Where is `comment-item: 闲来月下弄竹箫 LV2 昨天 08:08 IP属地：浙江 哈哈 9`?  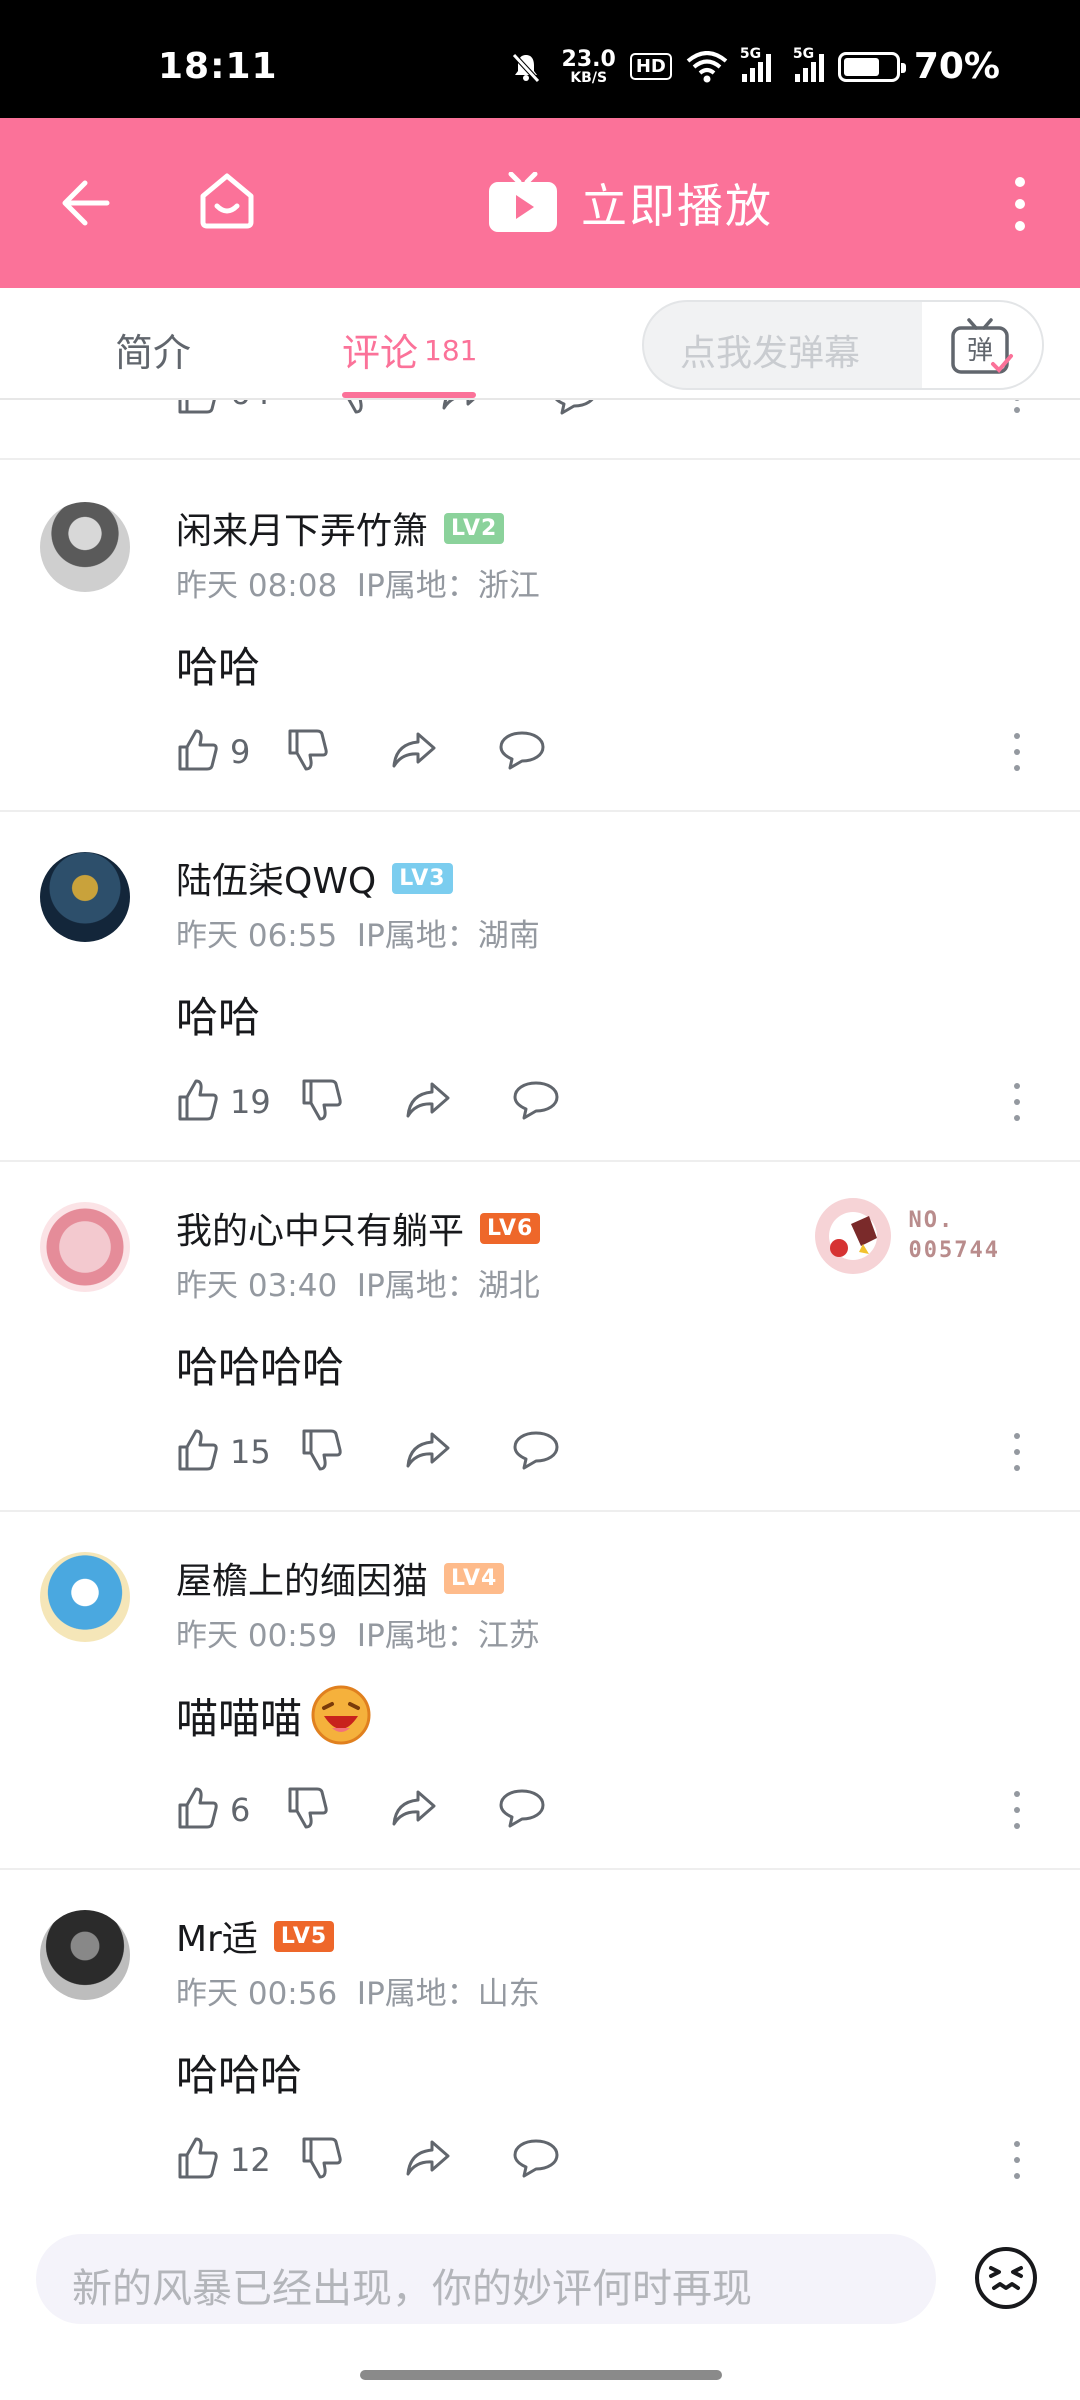
comment-item: 闲来月下弄竹箫 LV2 昨天 08:08 IP属地：浙江 哈哈 9 is located at coordinates (540, 637).